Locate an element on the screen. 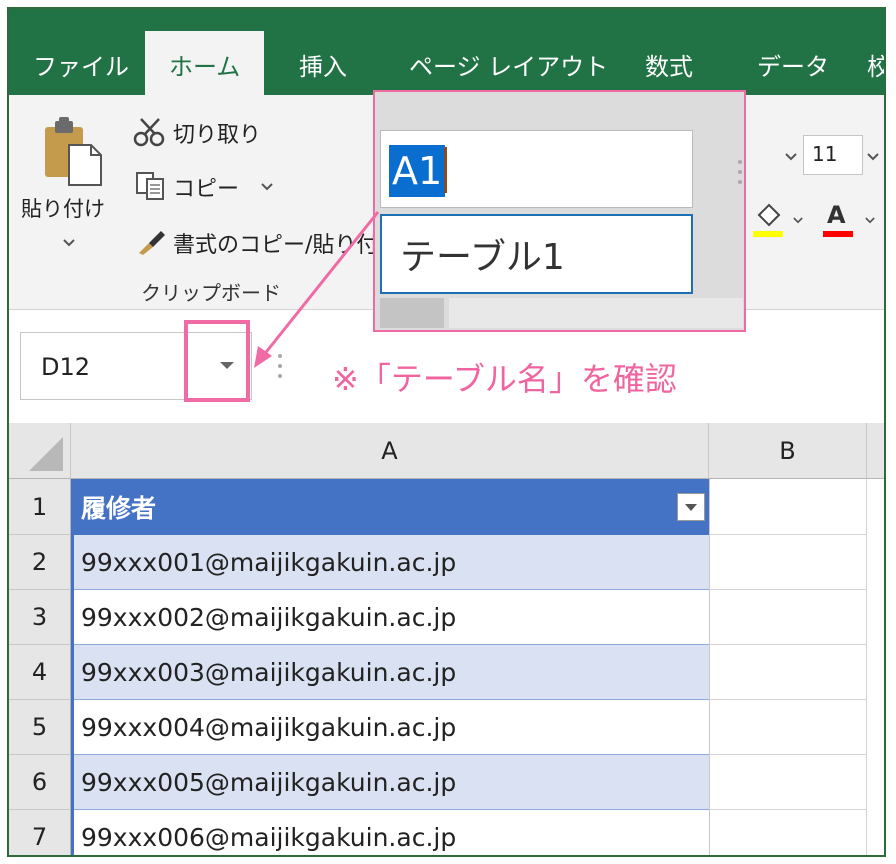 The height and width of the screenshot is (864, 896). paste-label: 貼り付け is located at coordinates (63, 209).